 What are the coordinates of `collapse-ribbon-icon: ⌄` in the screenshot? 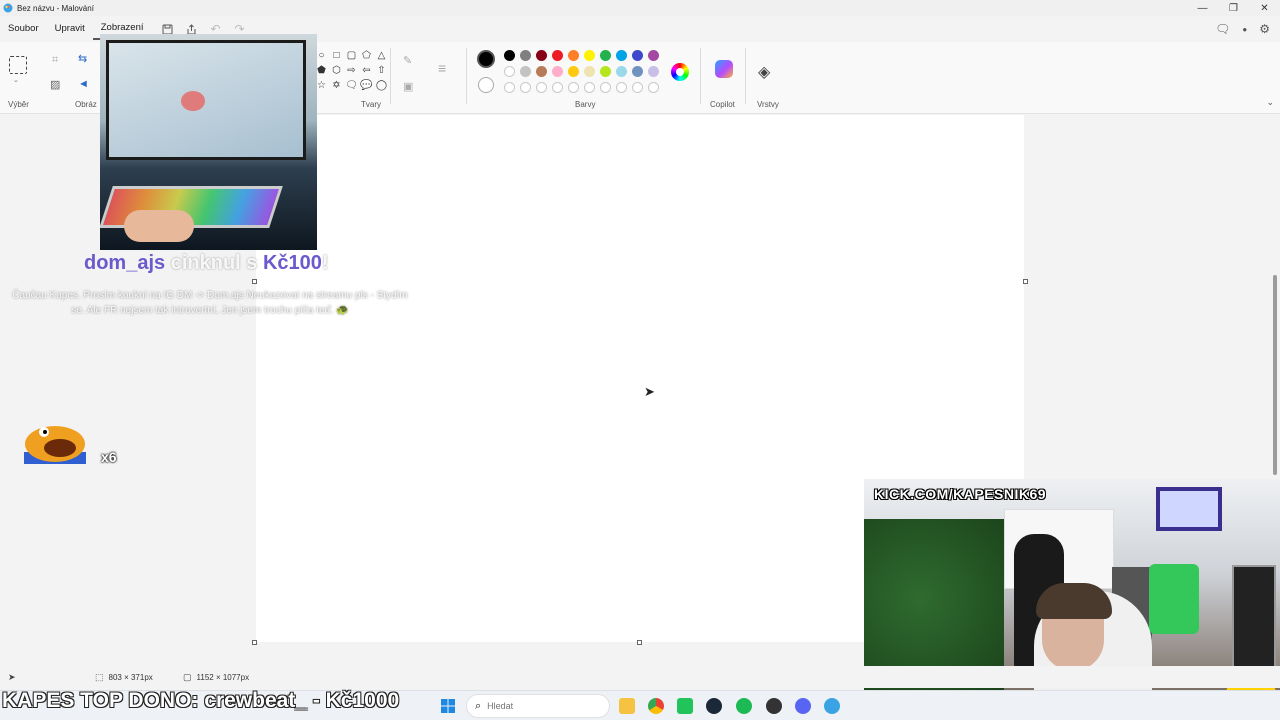 It's located at (1270, 102).